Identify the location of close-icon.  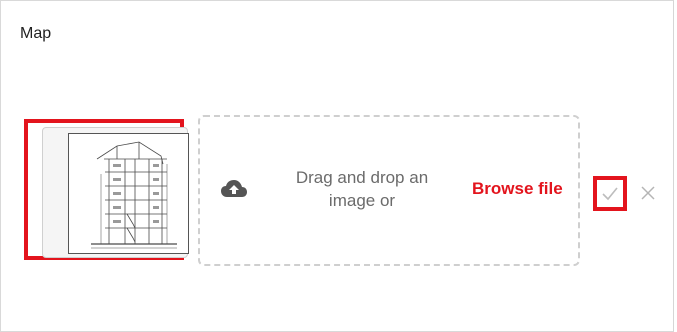
(648, 193).